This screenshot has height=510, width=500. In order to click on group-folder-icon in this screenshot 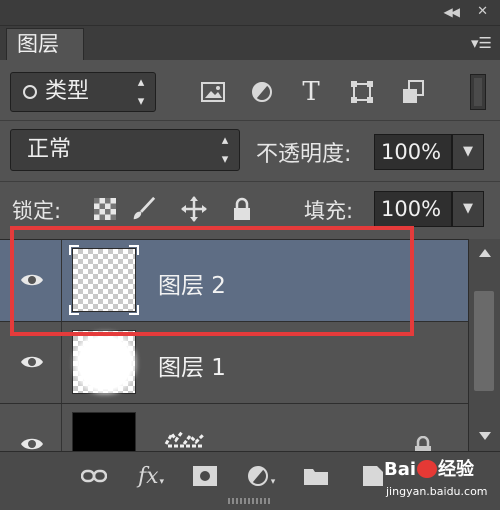, I will do `click(316, 476)`.